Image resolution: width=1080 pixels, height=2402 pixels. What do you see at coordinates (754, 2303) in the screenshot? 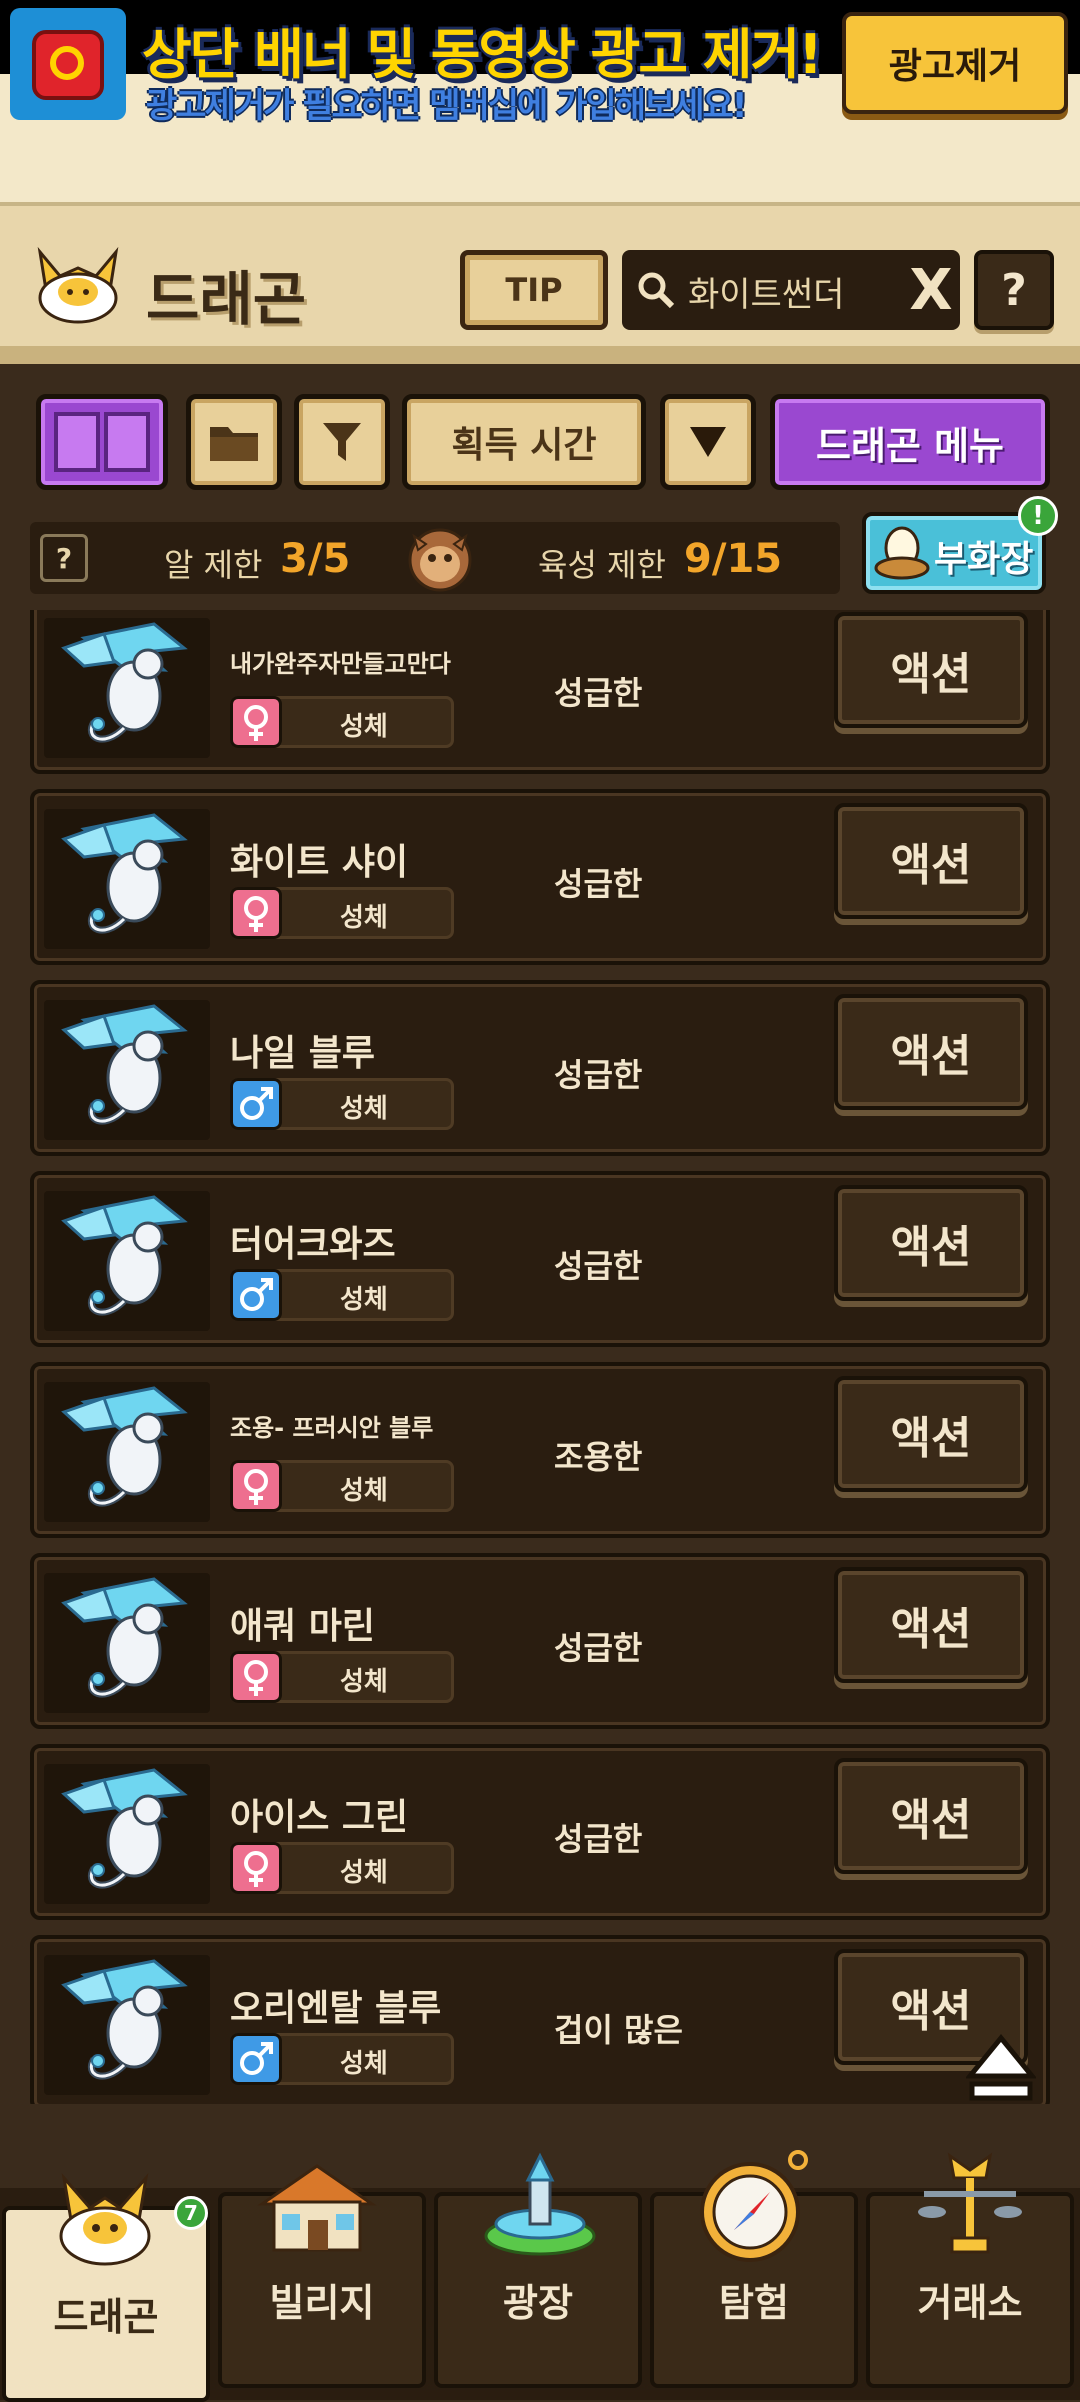
I see `nav-tab-label: 탐험` at bounding box center [754, 2303].